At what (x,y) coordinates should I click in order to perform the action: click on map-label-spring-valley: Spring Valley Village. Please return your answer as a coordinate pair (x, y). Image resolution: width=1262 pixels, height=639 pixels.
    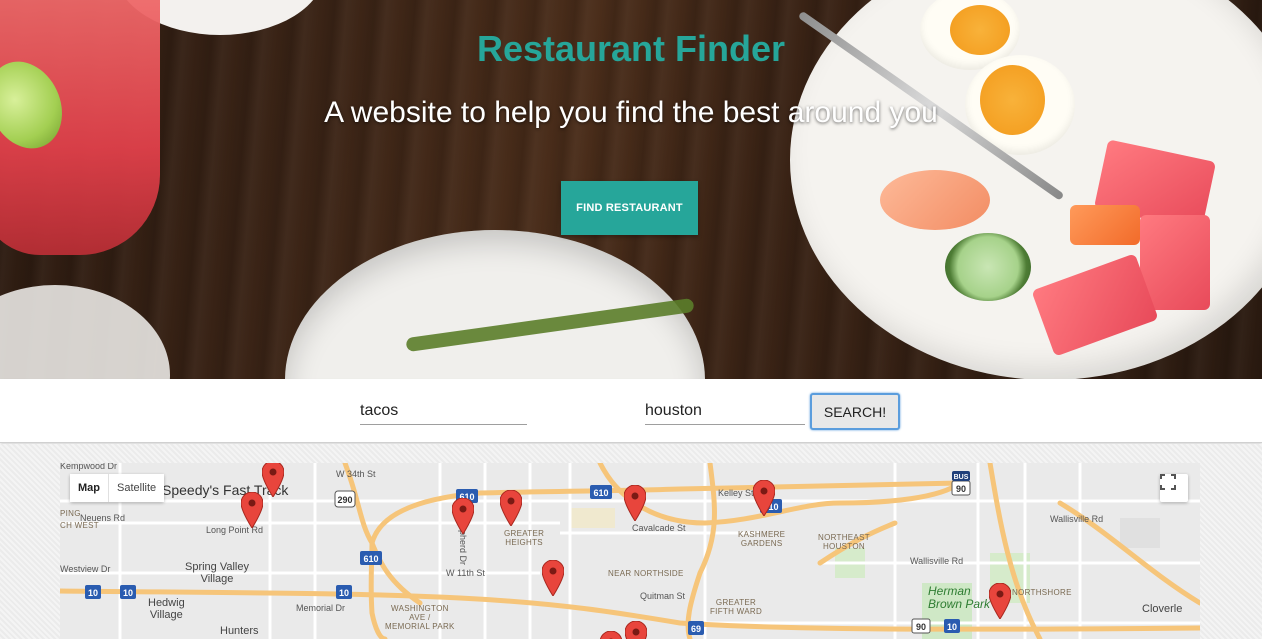
    Looking at the image, I should click on (217, 573).